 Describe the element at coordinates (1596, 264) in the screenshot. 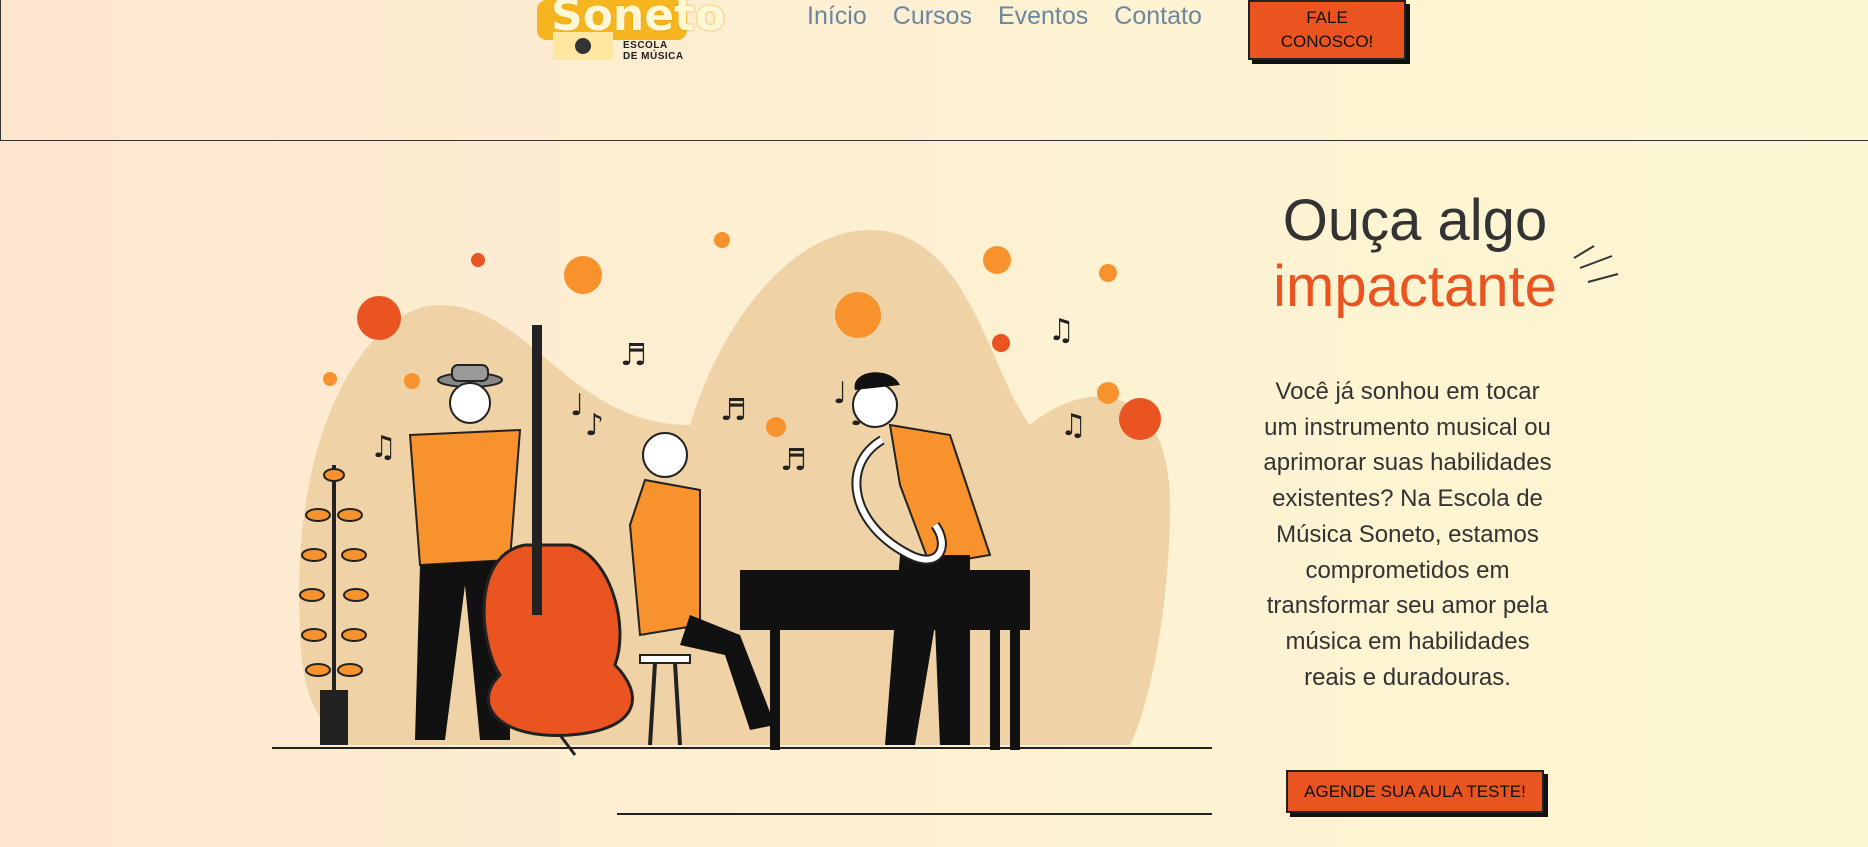

I see `sparkle-lines-icon` at that location.